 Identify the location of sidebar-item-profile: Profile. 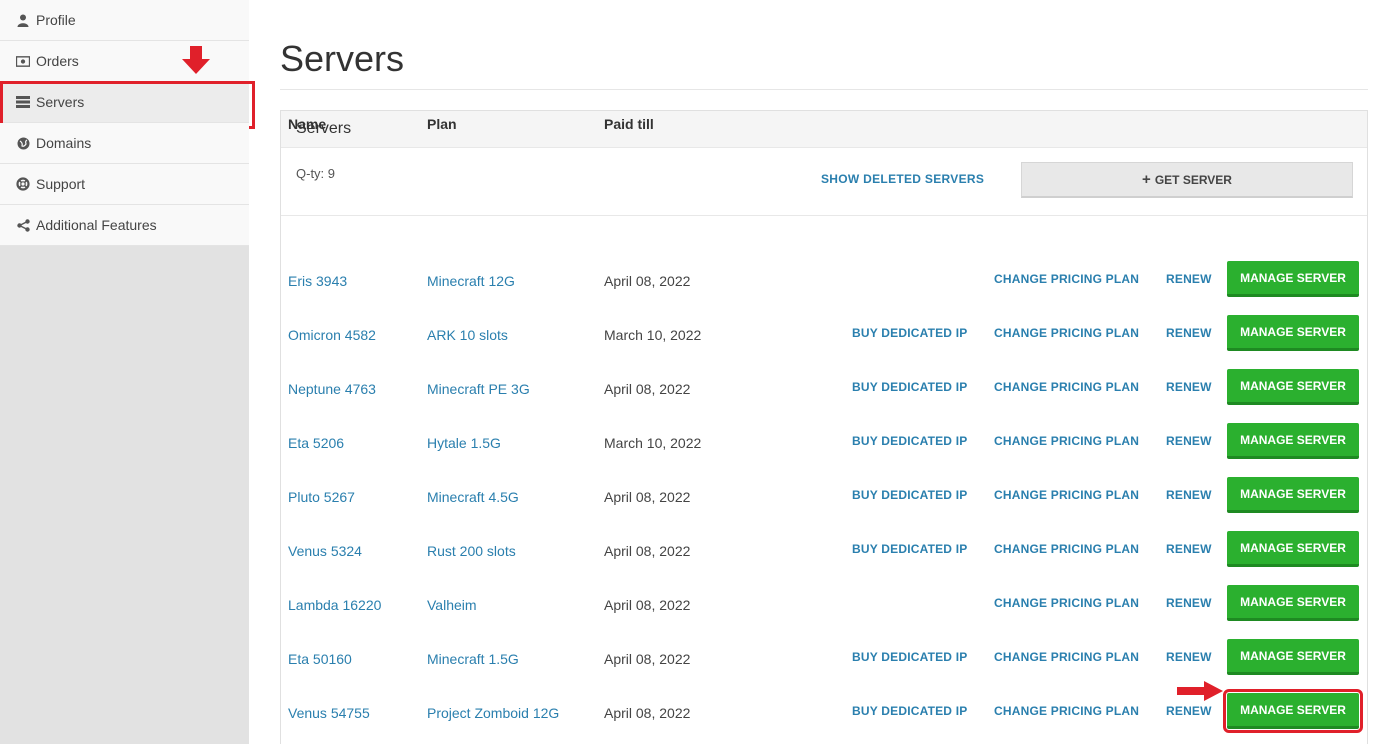
(124, 20).